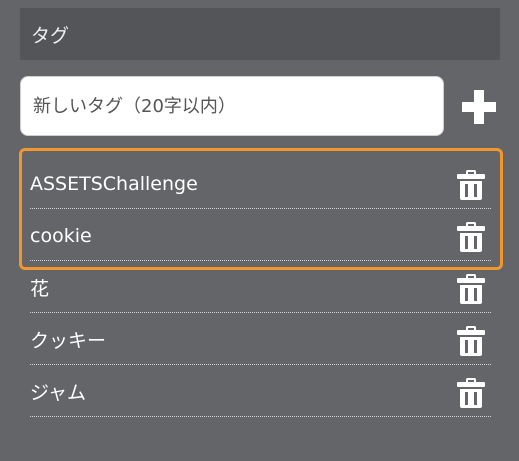  Describe the element at coordinates (68, 341) in the screenshot. I see `tag-label: クッキー` at that location.